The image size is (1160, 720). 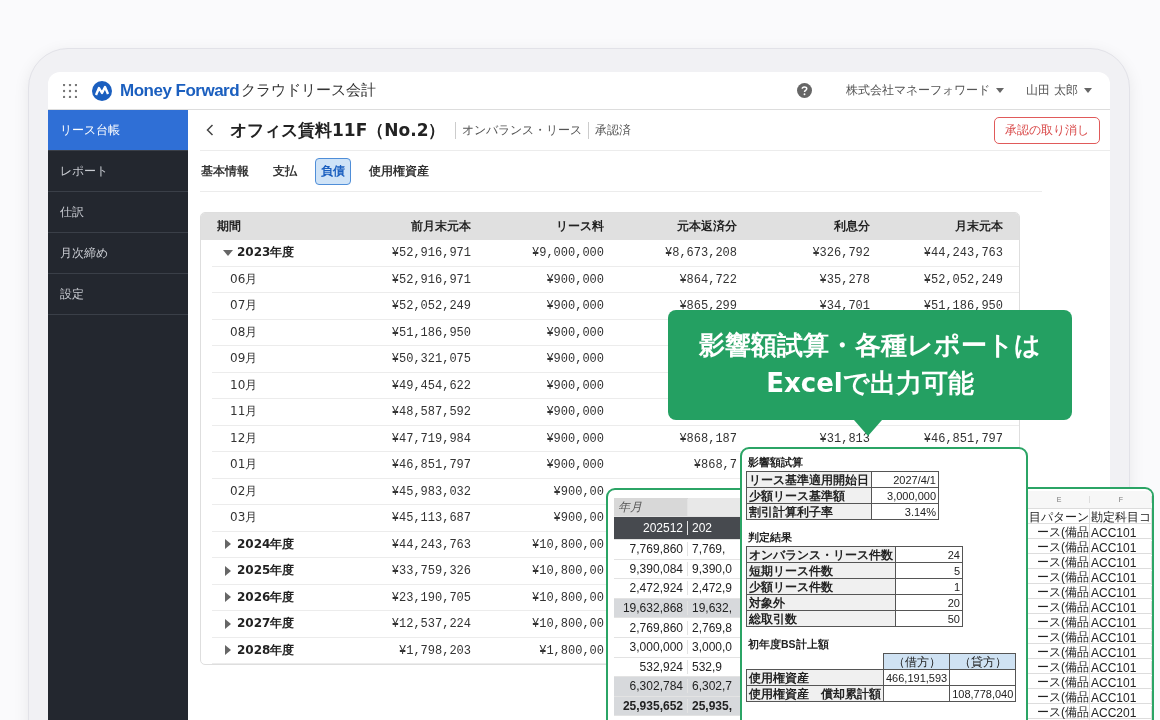 I want to click on sheet-cell: 19,632,868, so click(x=651, y=608).